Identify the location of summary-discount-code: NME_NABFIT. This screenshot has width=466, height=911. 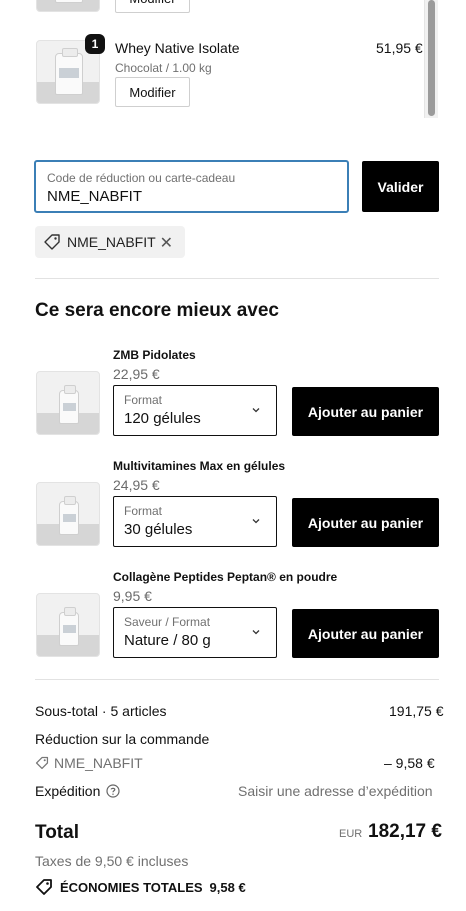
(98, 763).